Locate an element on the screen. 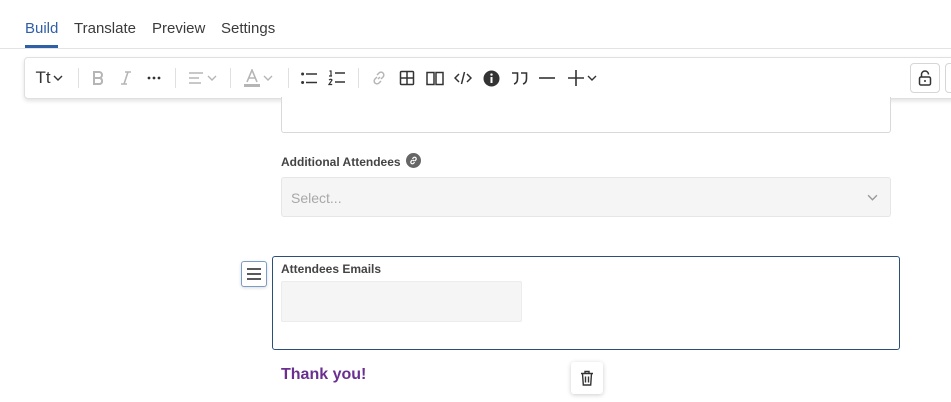 This screenshot has height=402, width=951. horizontal-rule-icon is located at coordinates (547, 78).